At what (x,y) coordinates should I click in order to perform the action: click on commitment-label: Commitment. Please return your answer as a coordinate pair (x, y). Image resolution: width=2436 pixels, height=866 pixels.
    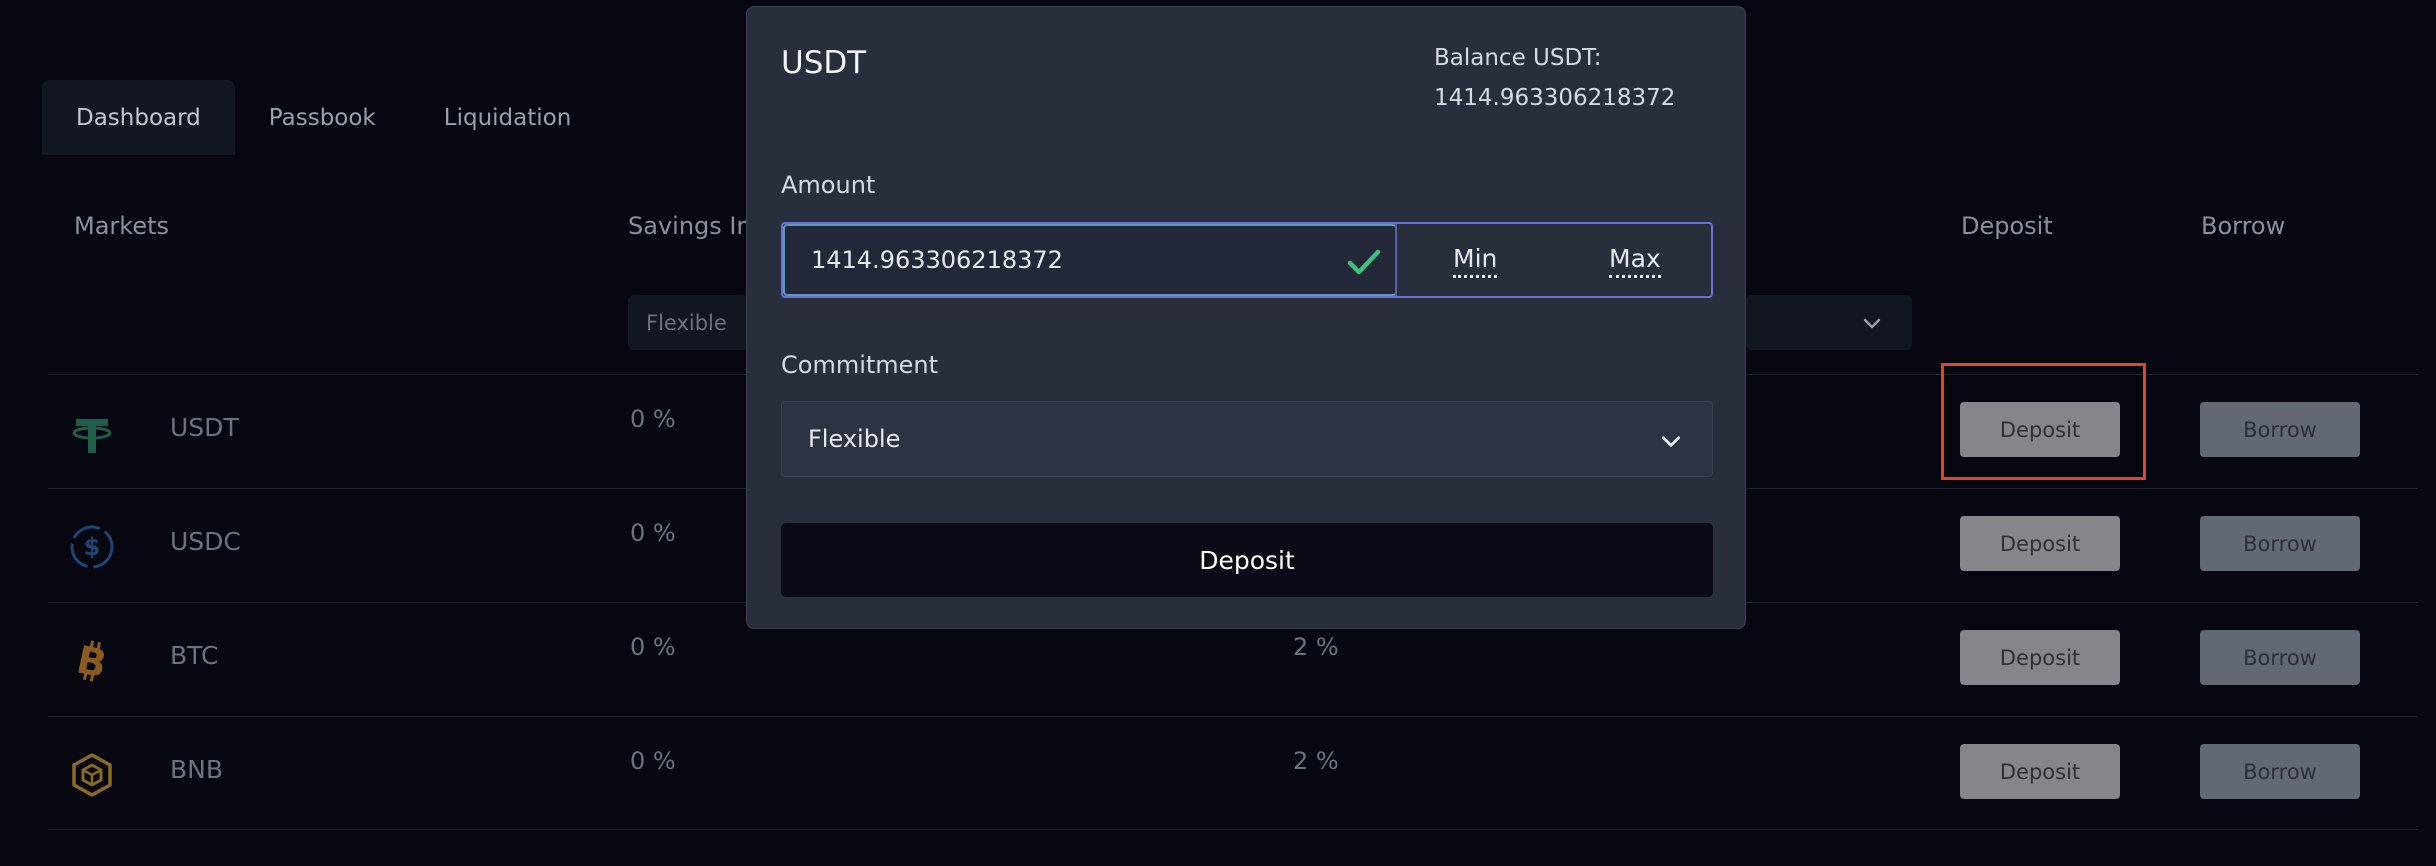
    Looking at the image, I should click on (860, 365).